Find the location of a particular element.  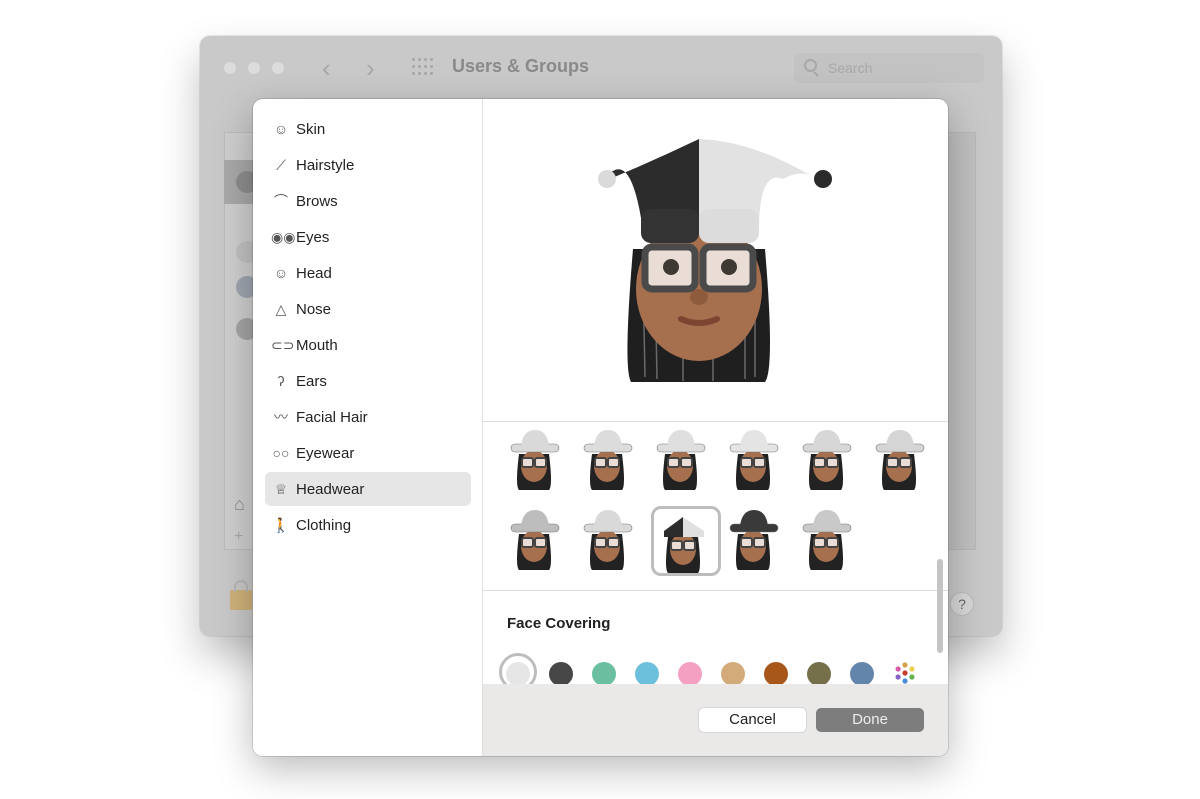

face-covering-title: Face Covering is located at coordinates (559, 623).